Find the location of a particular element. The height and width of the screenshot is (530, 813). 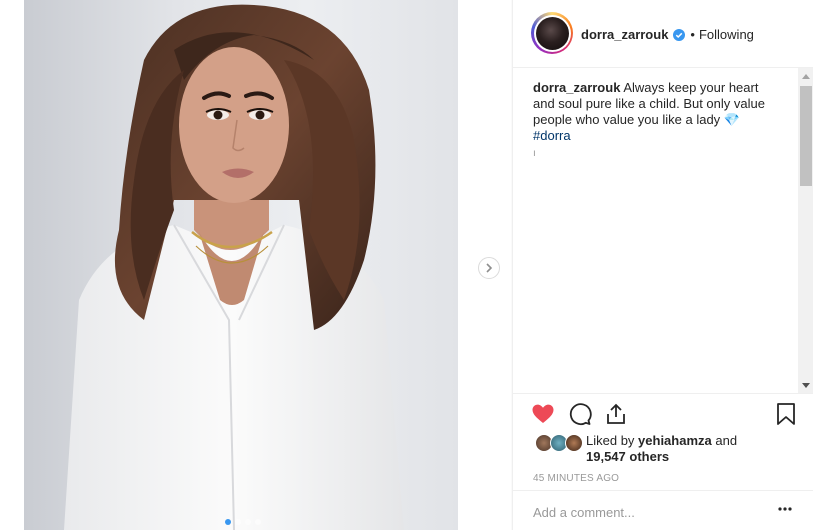

carousel-dot-active is located at coordinates (228, 522).